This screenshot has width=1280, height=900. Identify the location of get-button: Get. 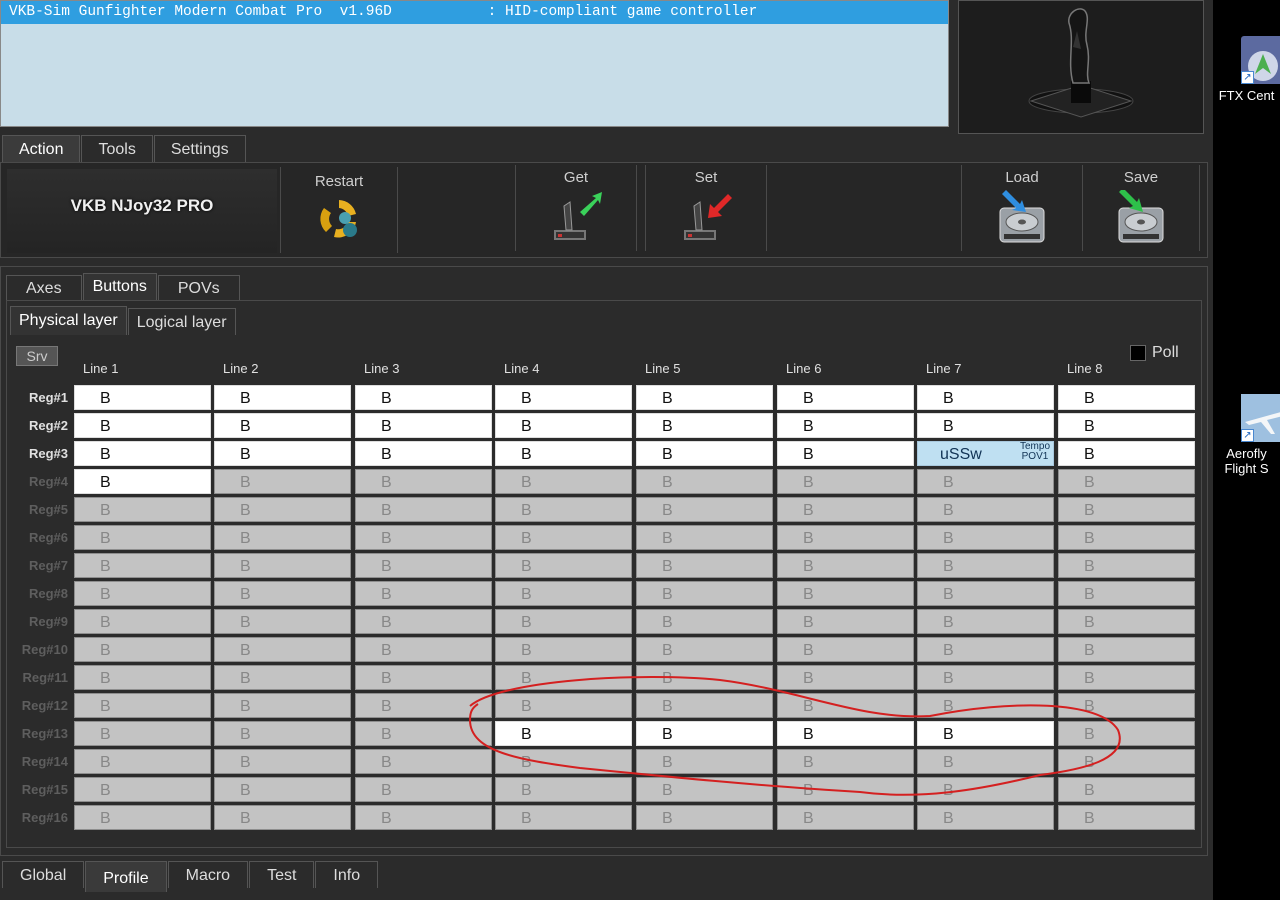
(576, 208).